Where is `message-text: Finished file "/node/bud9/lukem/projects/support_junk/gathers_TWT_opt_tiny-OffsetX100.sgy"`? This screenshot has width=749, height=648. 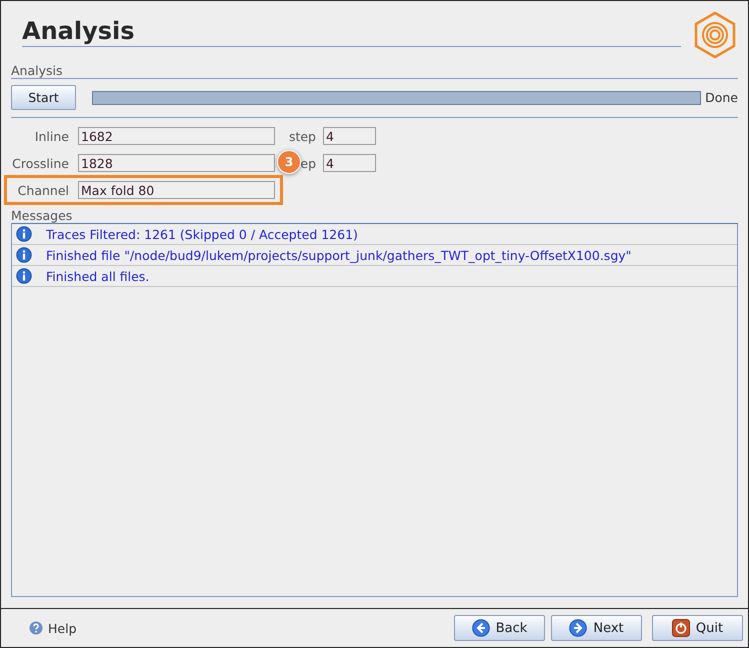
message-text: Finished file "/node/bud9/lukem/projects/support_junk/gathers_TWT_opt_tiny-OffsetX100.sgy" is located at coordinates (339, 255).